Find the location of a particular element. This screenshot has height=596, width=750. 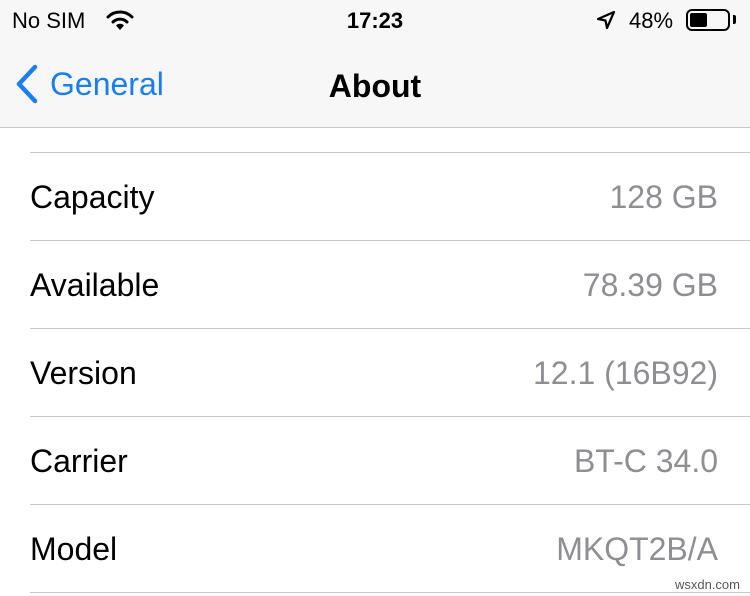

status-bar: No SIM 17:23 48% is located at coordinates (375, 20).